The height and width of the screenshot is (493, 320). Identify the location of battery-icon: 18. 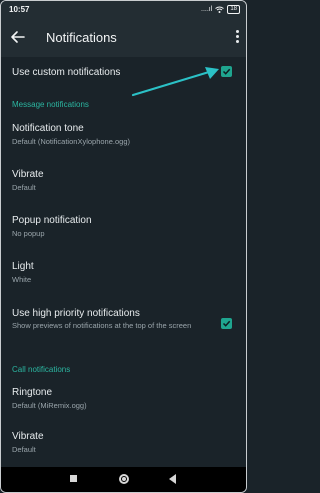
(233, 9).